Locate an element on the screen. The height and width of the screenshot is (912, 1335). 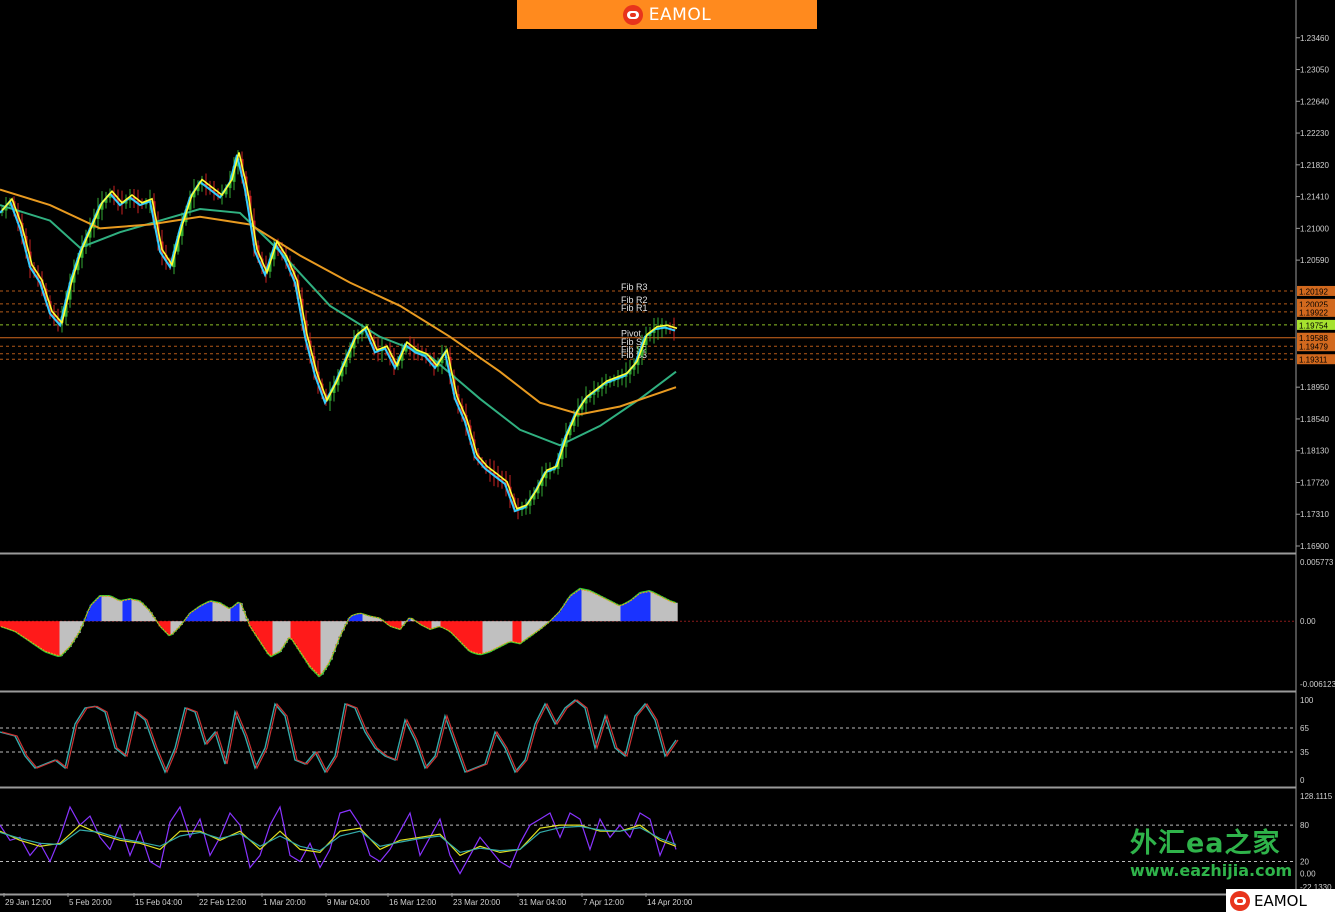
price-level-tag: 1.19754 is located at coordinates (1316, 324).